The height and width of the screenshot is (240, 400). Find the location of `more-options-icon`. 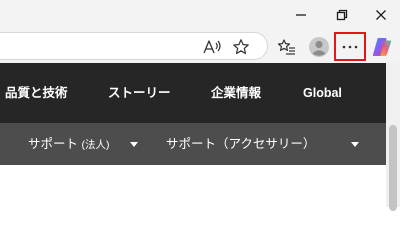

more-options-icon is located at coordinates (350, 46).